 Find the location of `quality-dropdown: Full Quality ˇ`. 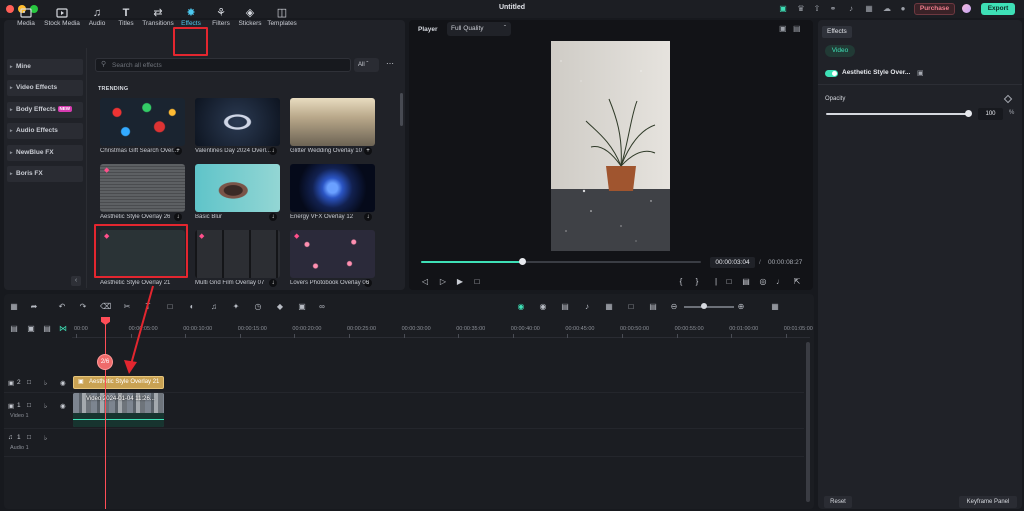

quality-dropdown: Full Quality ˇ is located at coordinates (479, 29).